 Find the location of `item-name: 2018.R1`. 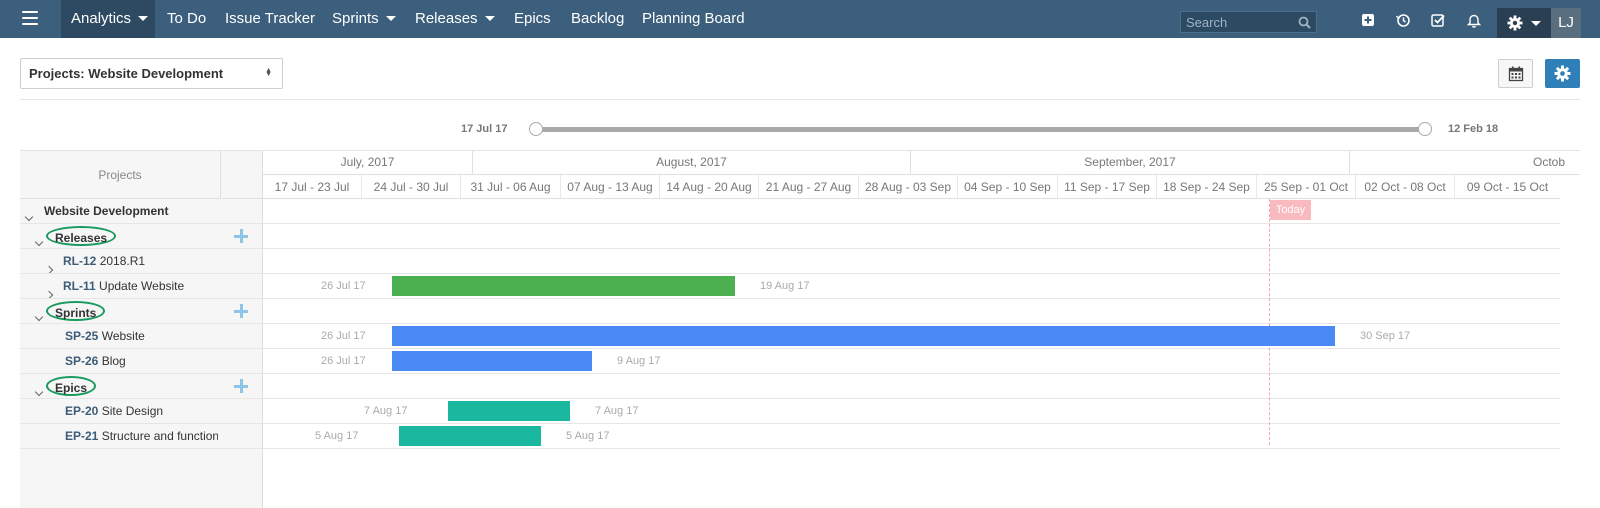

item-name: 2018.R1 is located at coordinates (122, 261).